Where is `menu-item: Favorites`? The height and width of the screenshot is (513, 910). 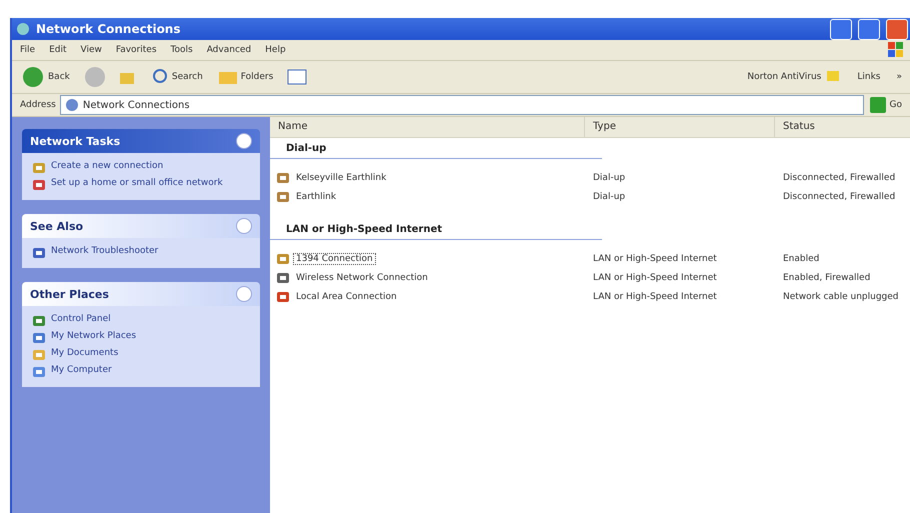 menu-item: Favorites is located at coordinates (136, 50).